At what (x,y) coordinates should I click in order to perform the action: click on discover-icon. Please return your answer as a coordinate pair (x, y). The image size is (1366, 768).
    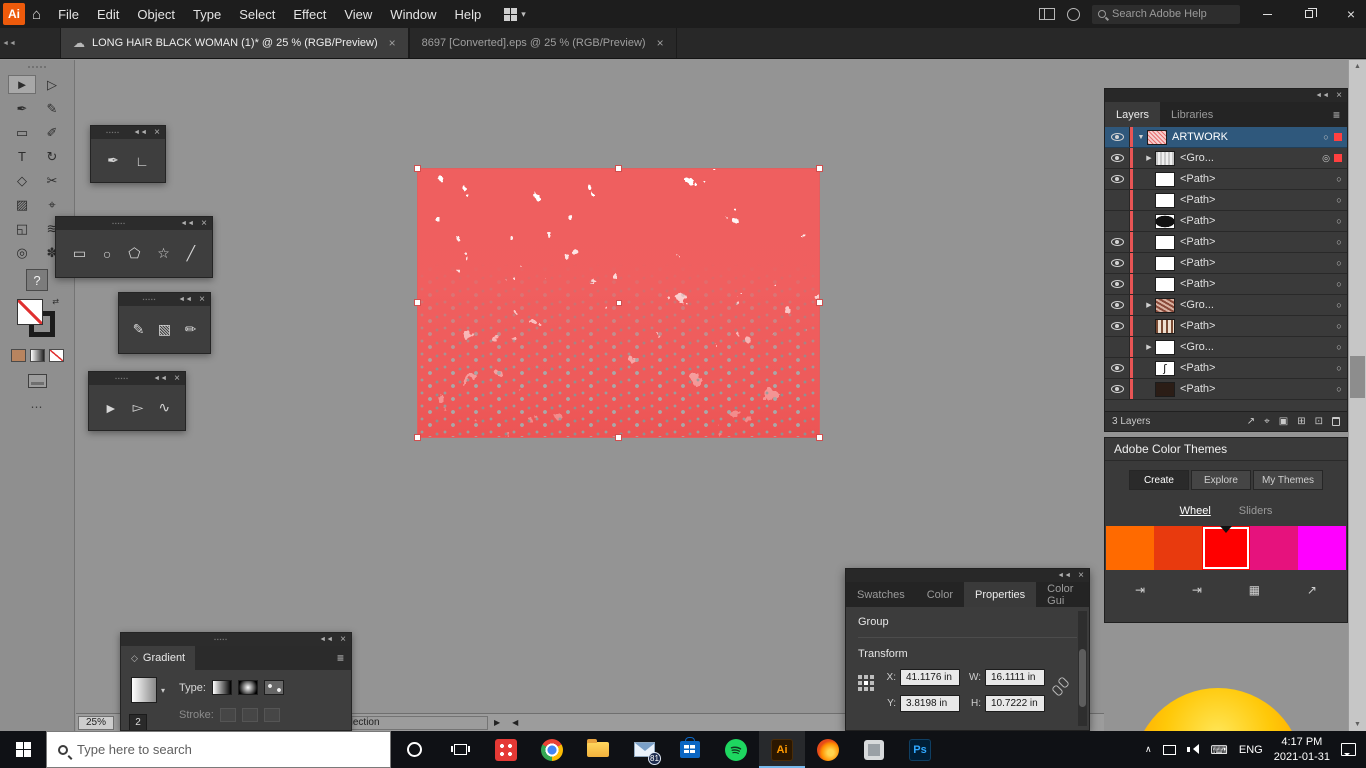
    Looking at the image, I should click on (1073, 14).